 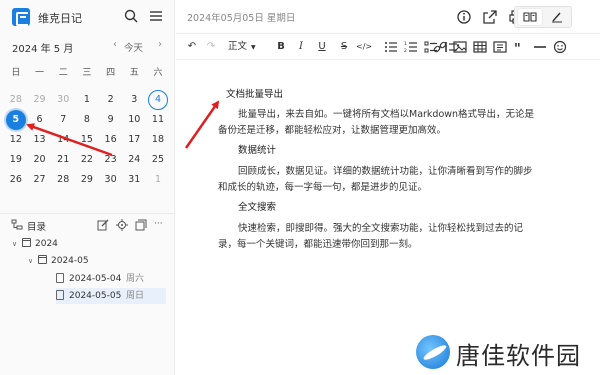 What do you see at coordinates (386, 114) in the screenshot?
I see `paragraph-line: 批量导出，来去自如。一键将所有文档以Markdown格式导出，无论是` at bounding box center [386, 114].